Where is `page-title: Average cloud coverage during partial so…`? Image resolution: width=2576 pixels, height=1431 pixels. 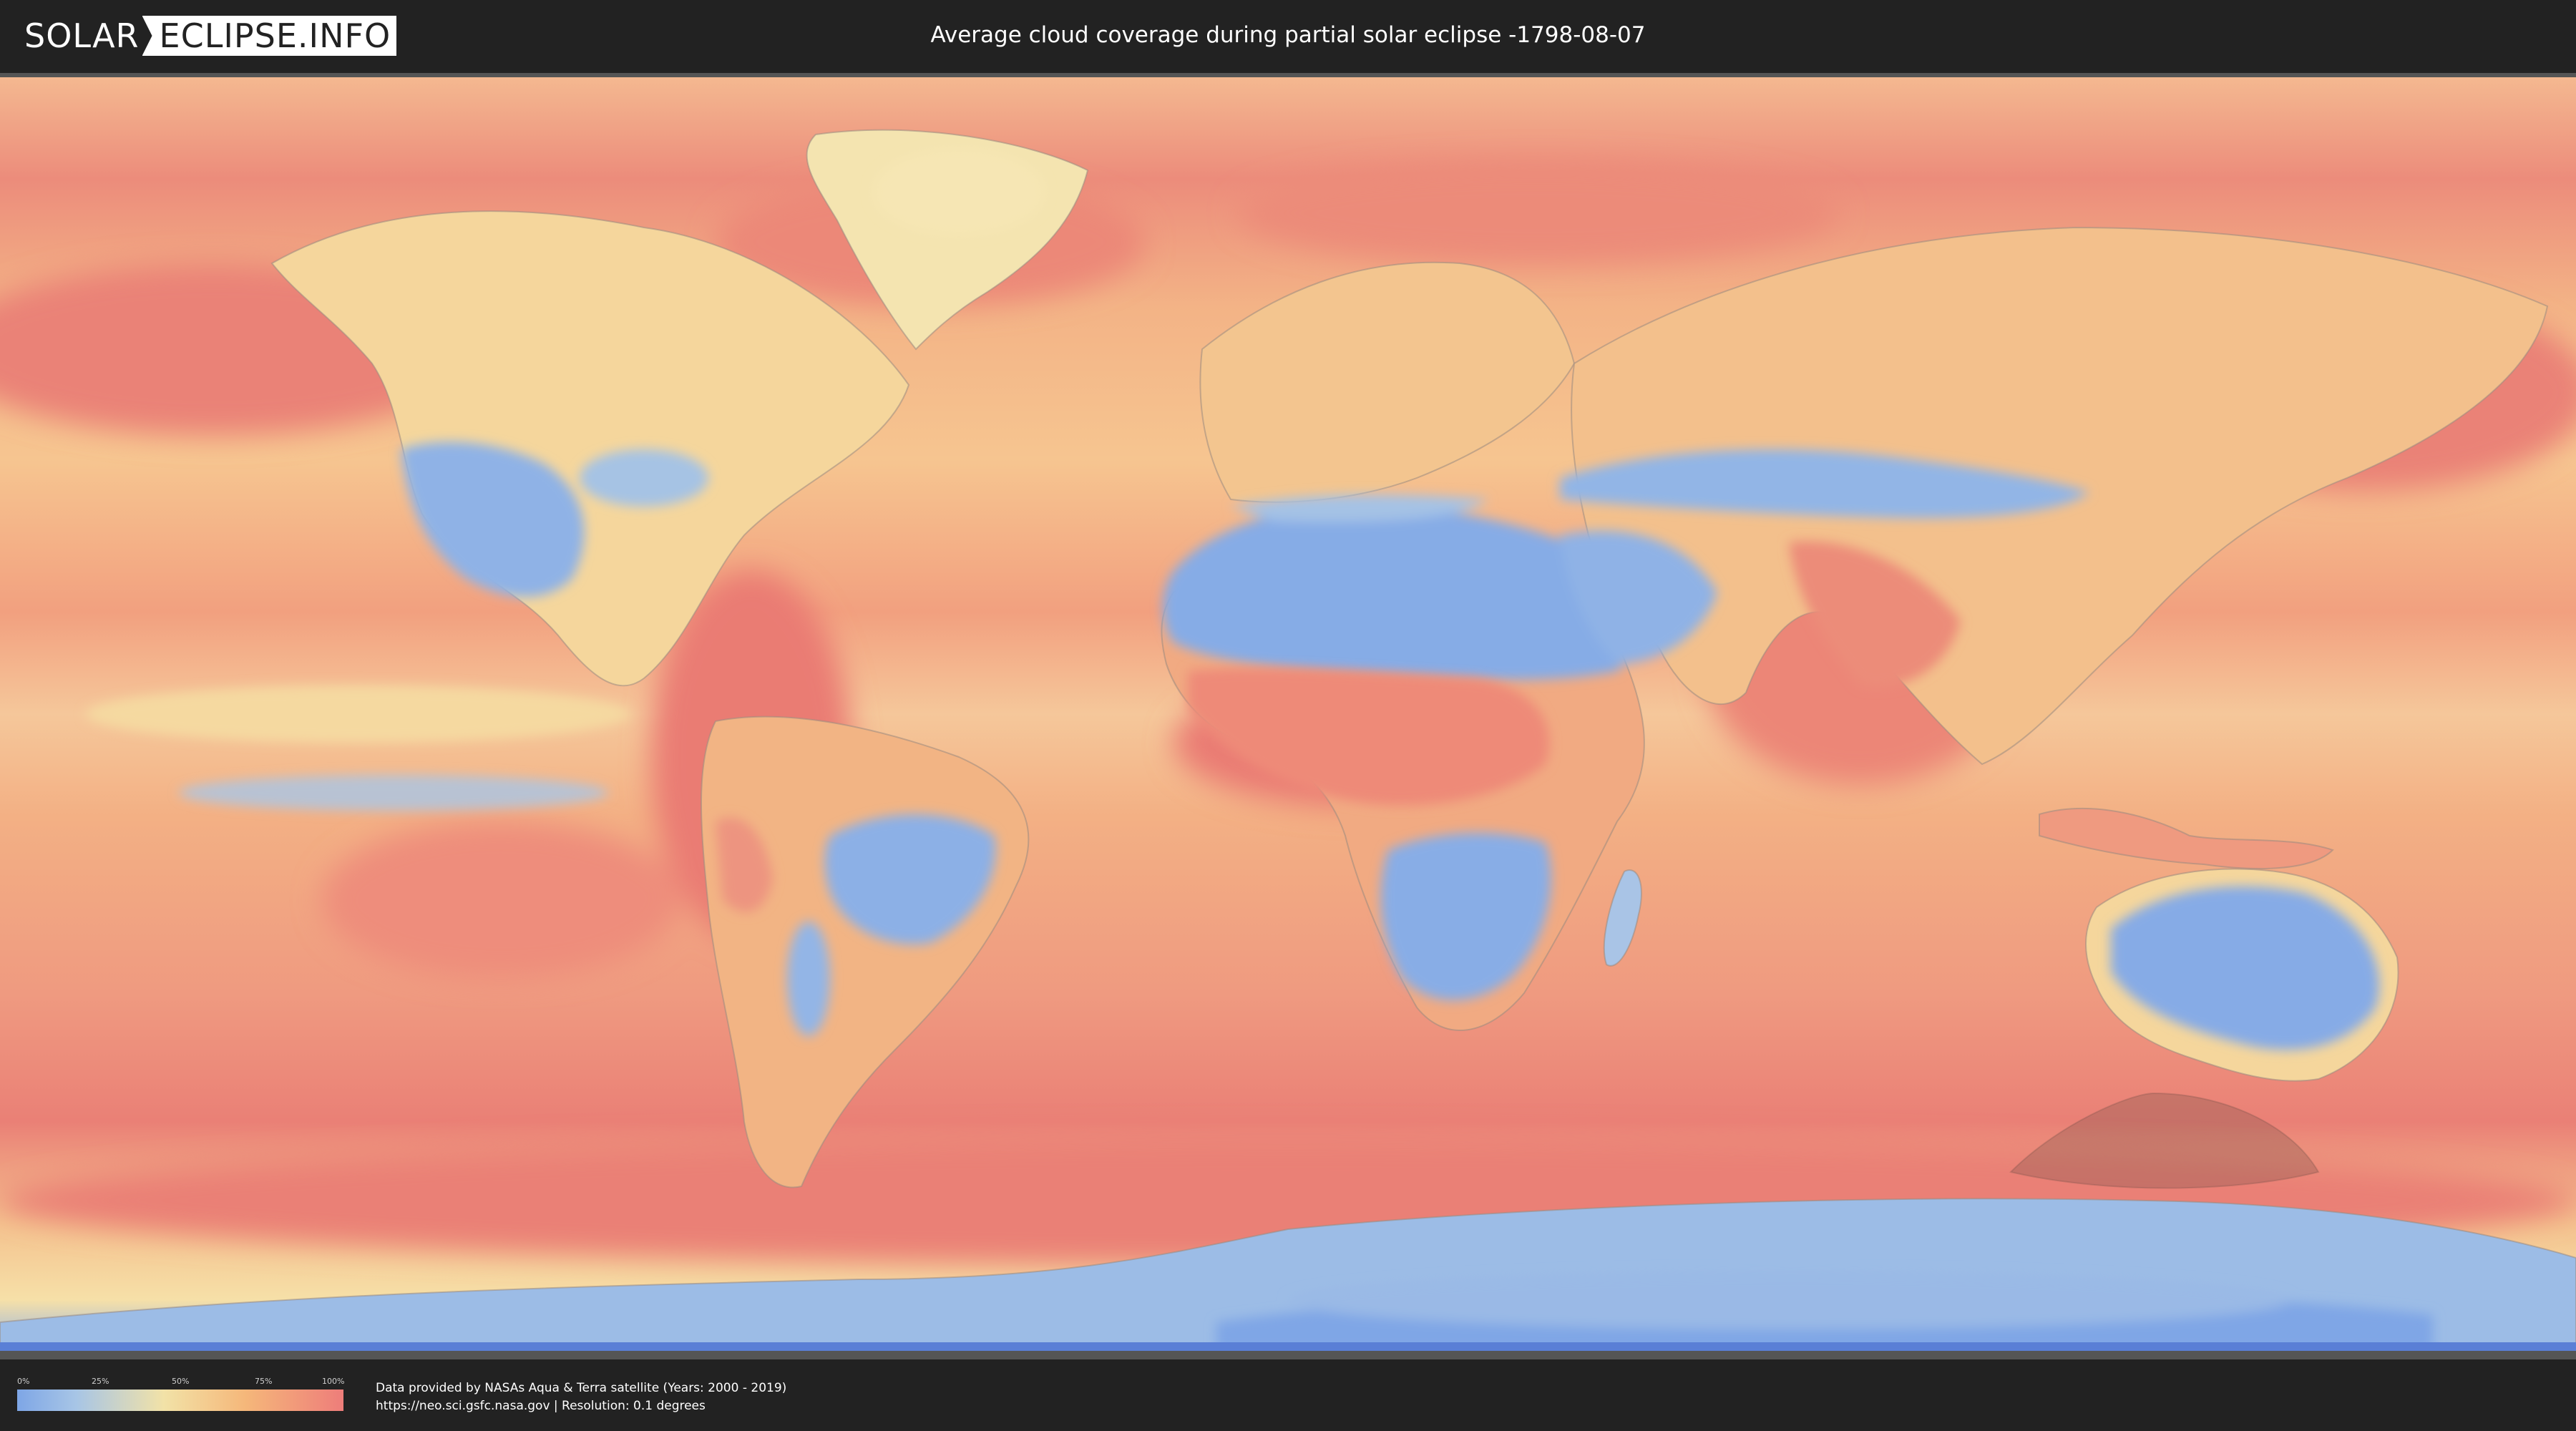 page-title: Average cloud coverage during partial so… is located at coordinates (1288, 35).